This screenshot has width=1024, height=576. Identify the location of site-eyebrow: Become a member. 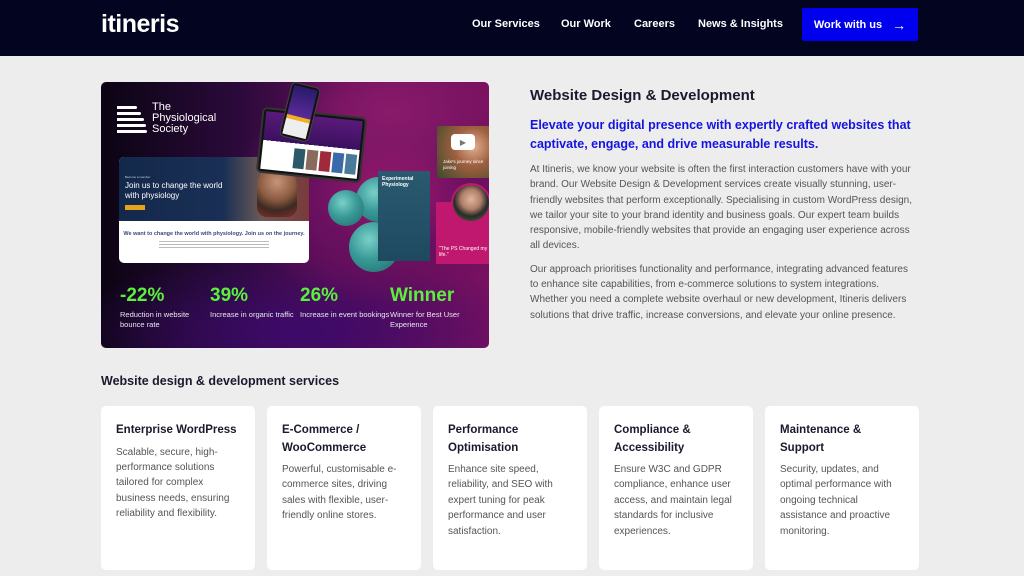
(138, 177).